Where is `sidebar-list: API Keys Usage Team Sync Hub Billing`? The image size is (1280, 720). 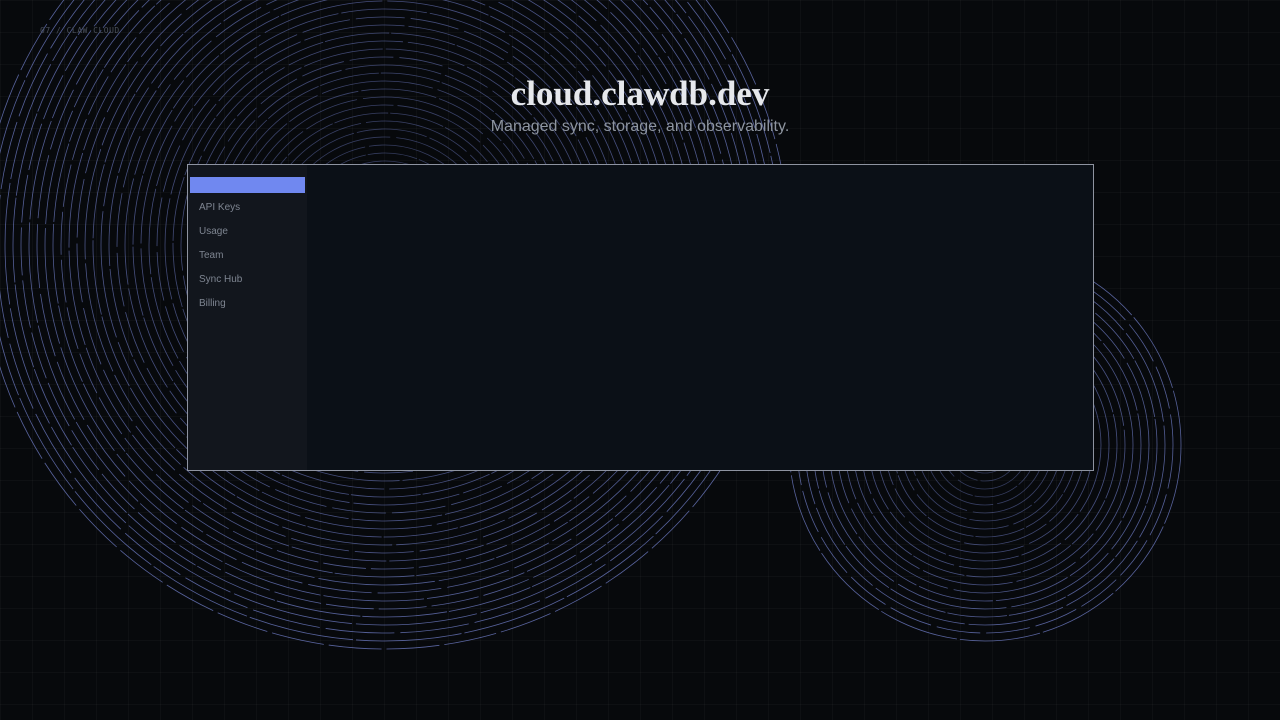 sidebar-list: API Keys Usage Team Sync Hub Billing is located at coordinates (220, 259).